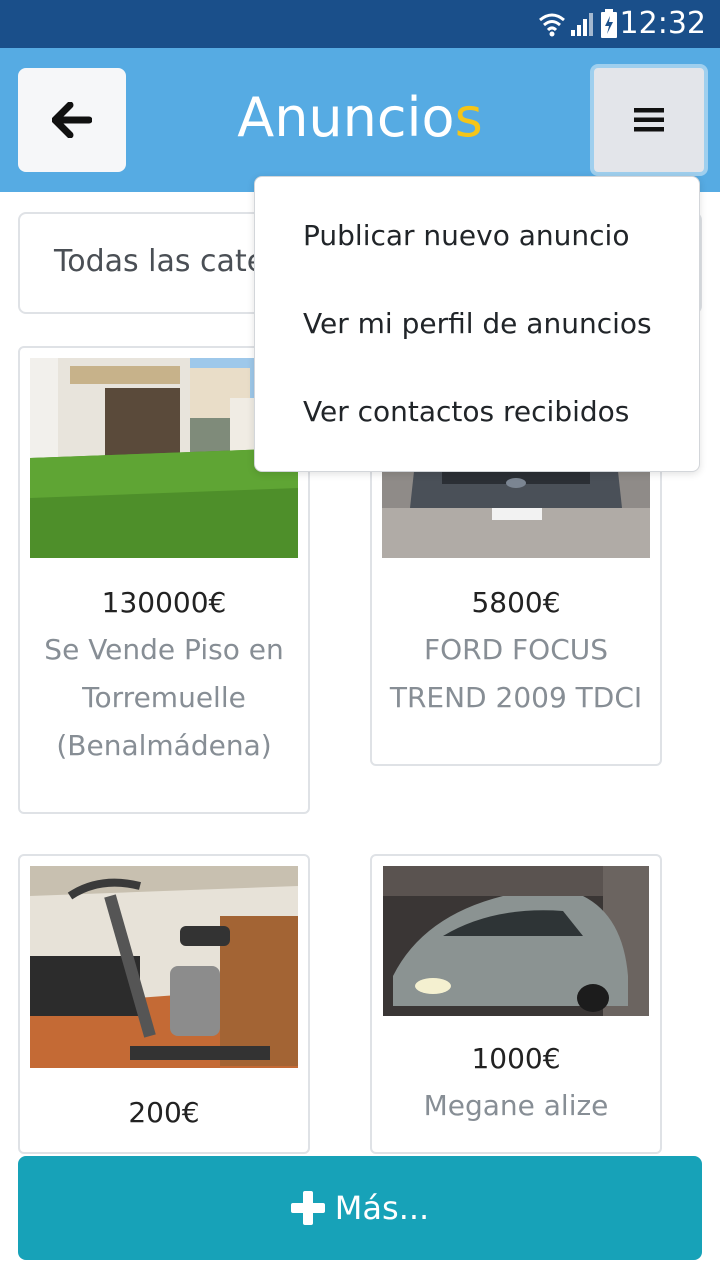 The height and width of the screenshot is (1280, 720). What do you see at coordinates (662, 23) in the screenshot?
I see `clock: 12:32` at bounding box center [662, 23].